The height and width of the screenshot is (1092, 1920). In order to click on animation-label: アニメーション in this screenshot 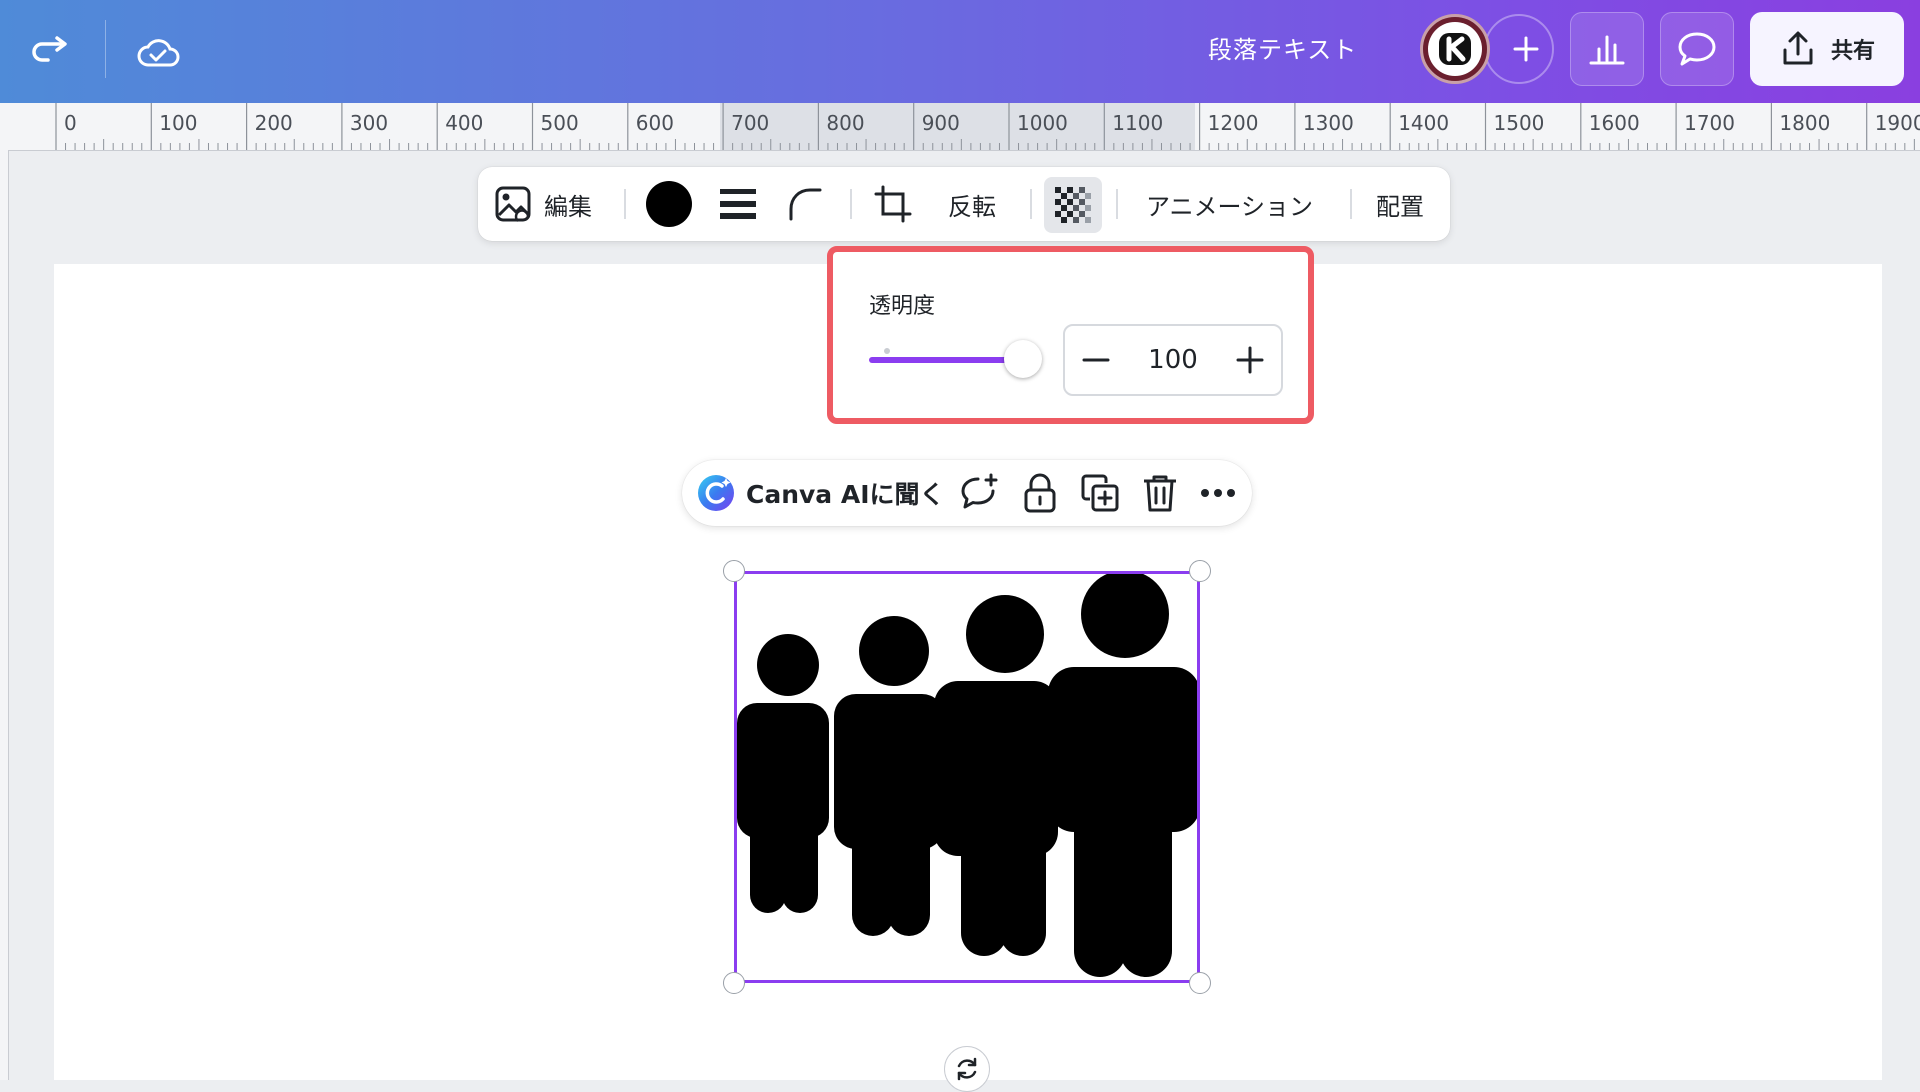, I will do `click(1230, 206)`.